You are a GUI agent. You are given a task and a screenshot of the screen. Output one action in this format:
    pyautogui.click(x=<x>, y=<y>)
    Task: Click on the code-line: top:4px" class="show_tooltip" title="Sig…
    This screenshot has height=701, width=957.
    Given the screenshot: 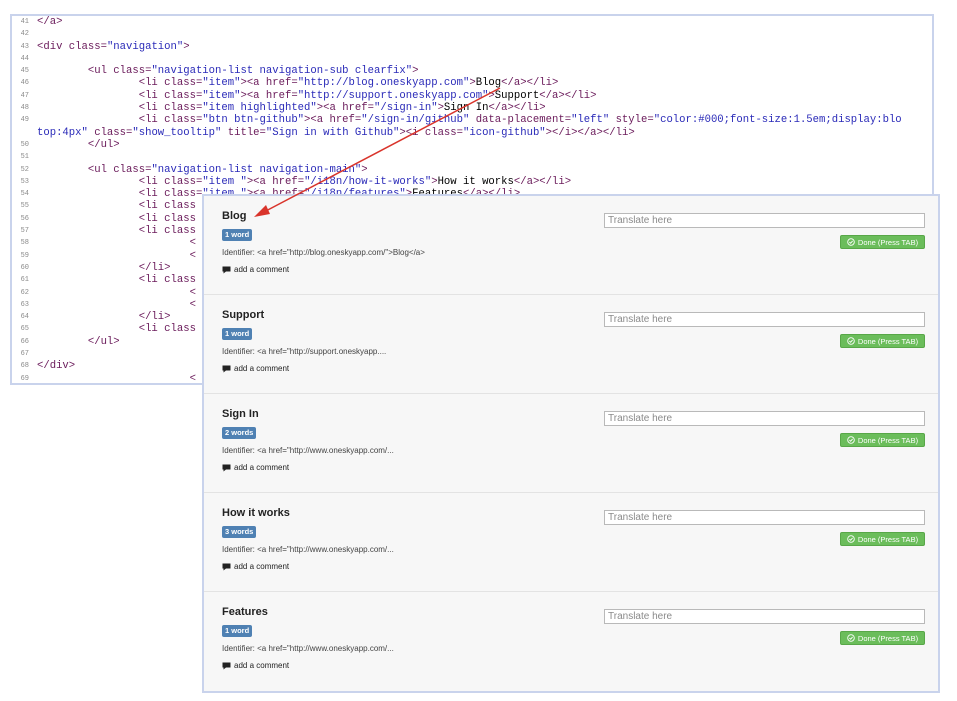 What is the action you would take?
    pyautogui.click(x=472, y=133)
    